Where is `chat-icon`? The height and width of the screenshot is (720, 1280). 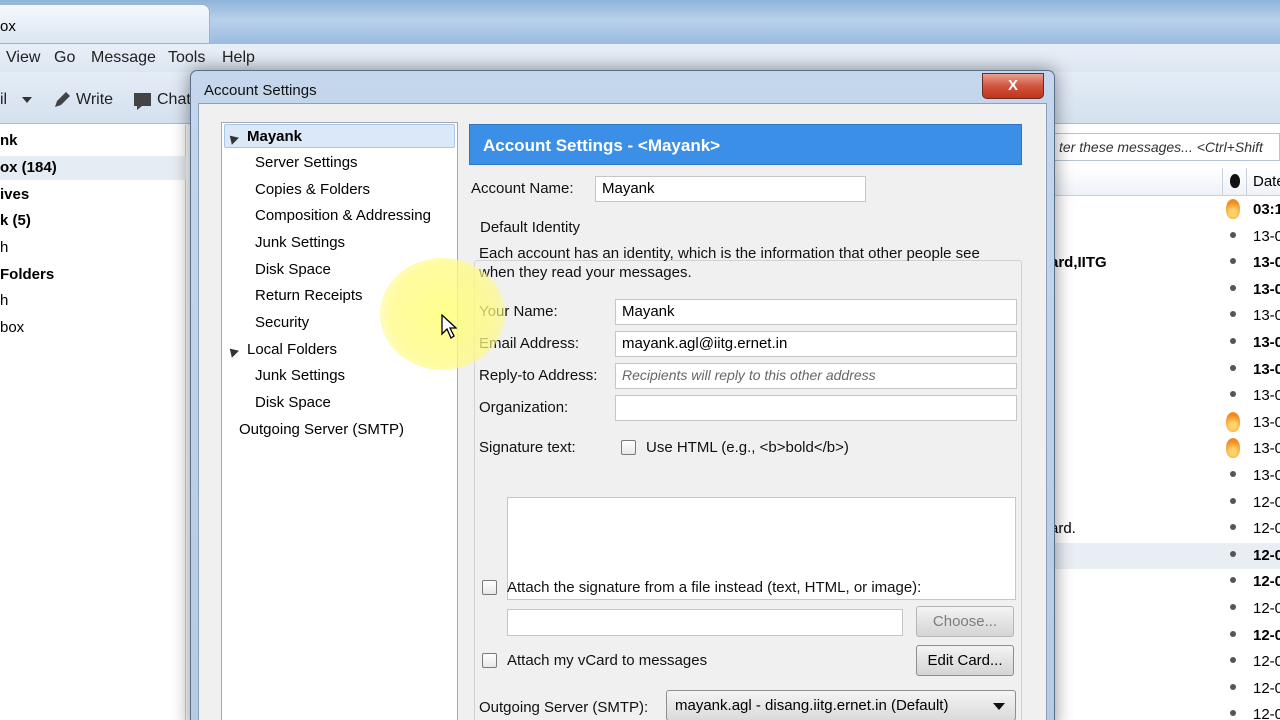 chat-icon is located at coordinates (143, 103).